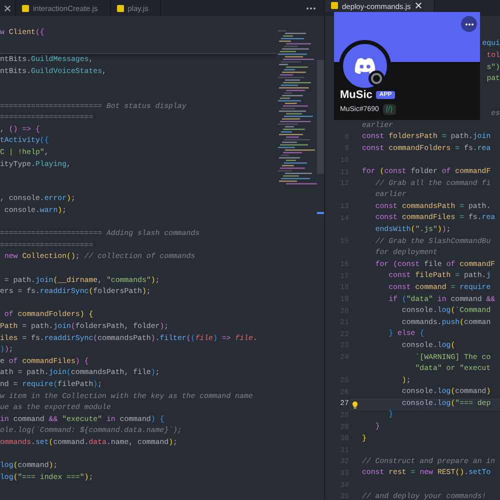  Describe the element at coordinates (365, 66) in the screenshot. I see `controller-face-icon` at that location.